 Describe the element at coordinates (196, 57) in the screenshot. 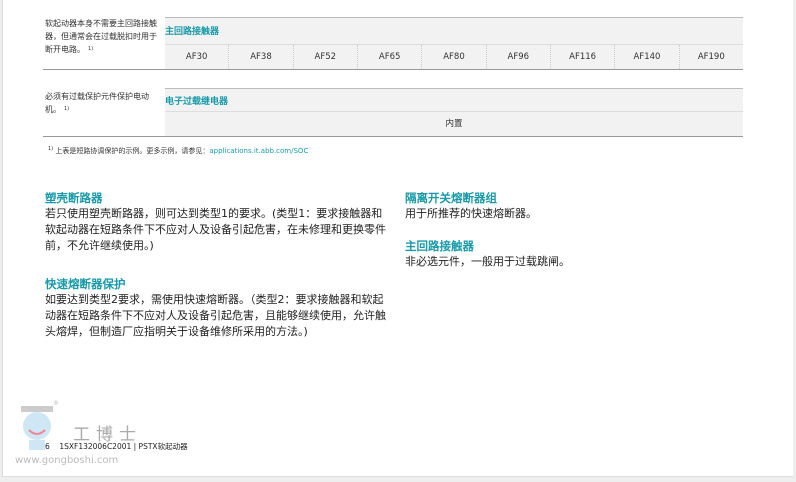

I see `table-cell: AF30` at that location.